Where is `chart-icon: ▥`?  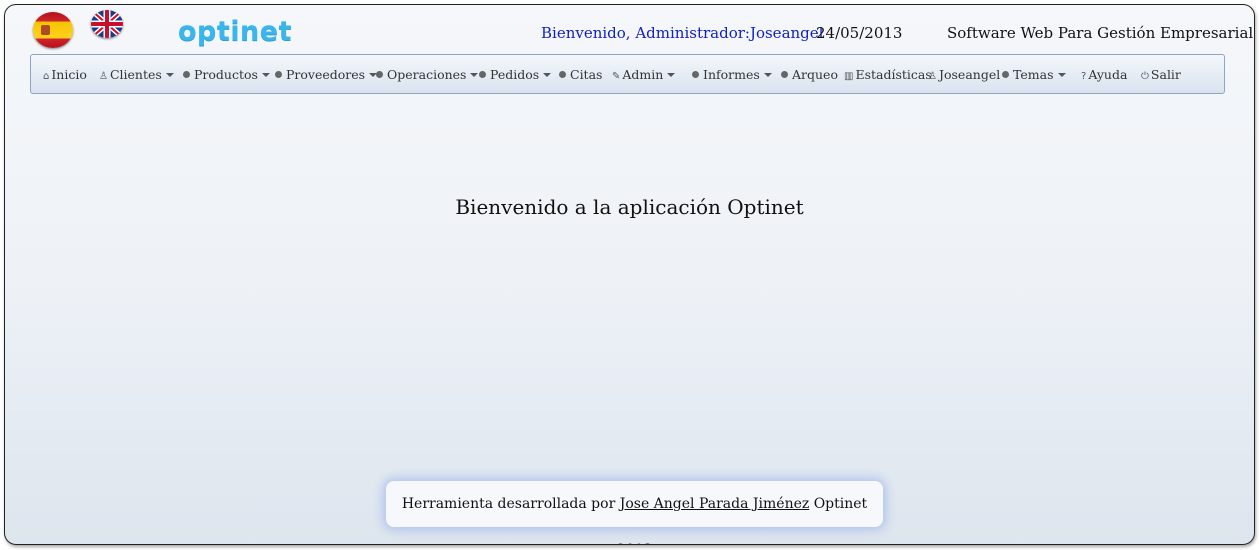
chart-icon: ▥ is located at coordinates (849, 76).